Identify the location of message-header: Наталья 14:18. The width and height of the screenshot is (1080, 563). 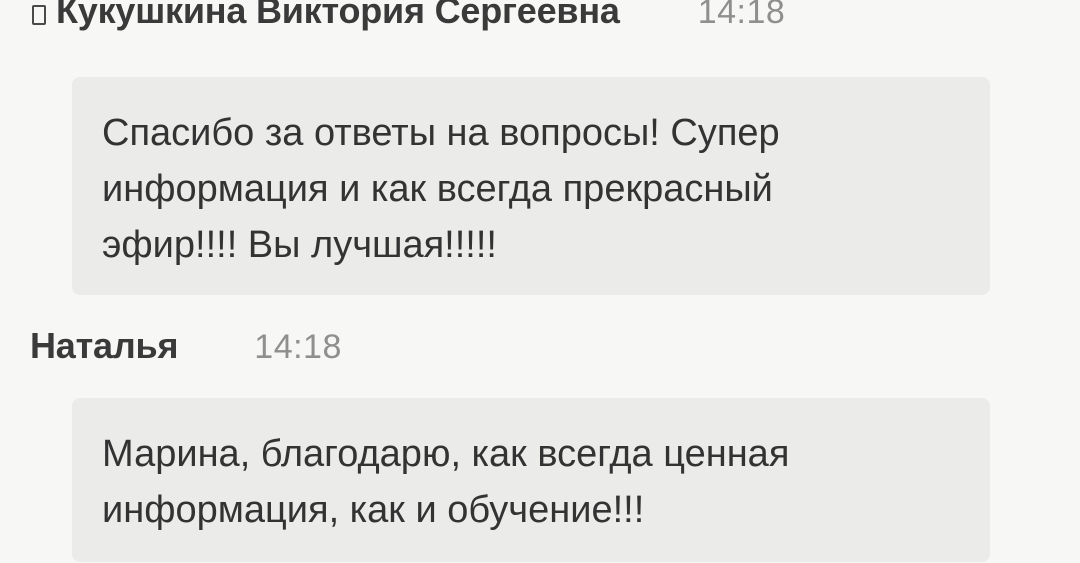
(186, 350).